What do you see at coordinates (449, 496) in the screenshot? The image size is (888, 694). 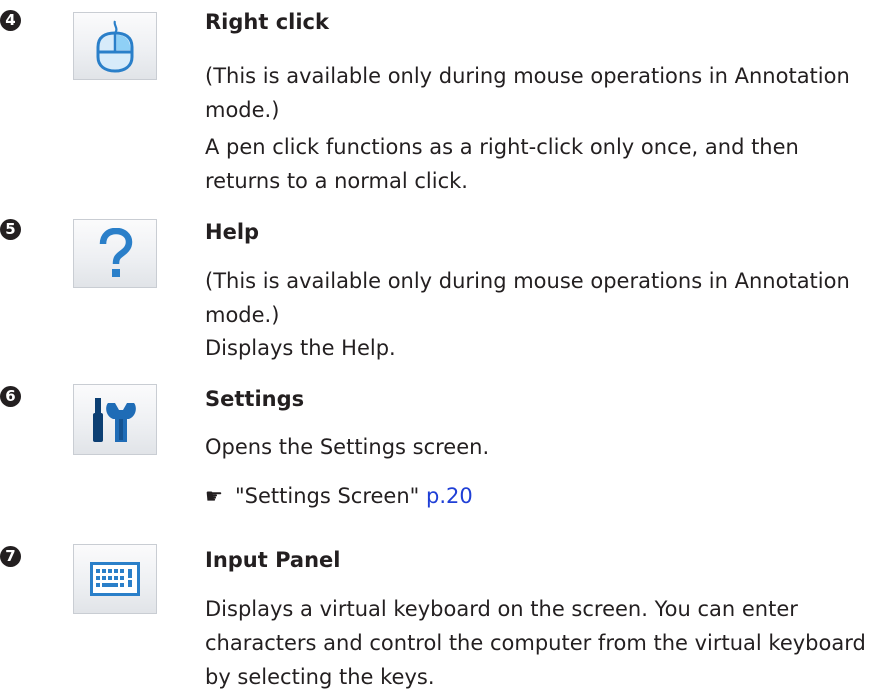 I see `settings-screen-page-link: p.20` at bounding box center [449, 496].